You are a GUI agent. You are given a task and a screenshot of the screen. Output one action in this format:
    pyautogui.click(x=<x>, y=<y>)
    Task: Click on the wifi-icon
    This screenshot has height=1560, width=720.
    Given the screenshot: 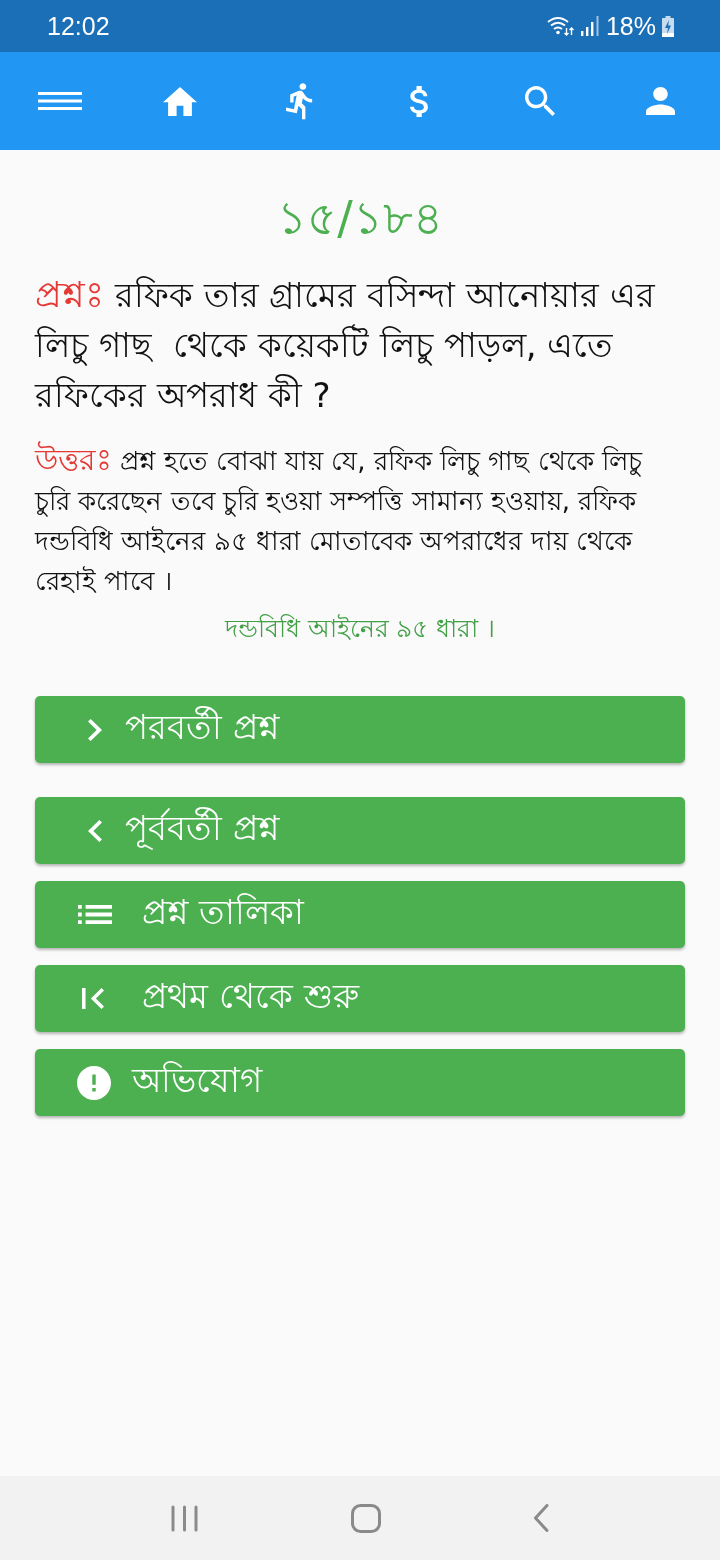 What is the action you would take?
    pyautogui.click(x=560, y=26)
    